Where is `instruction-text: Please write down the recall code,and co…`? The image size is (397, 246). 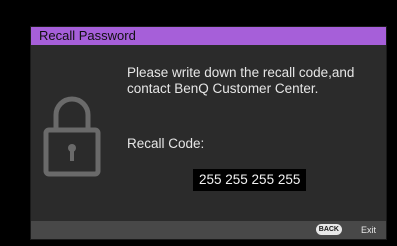 instruction-text: Please write down the recall code,and co… is located at coordinates (241, 80).